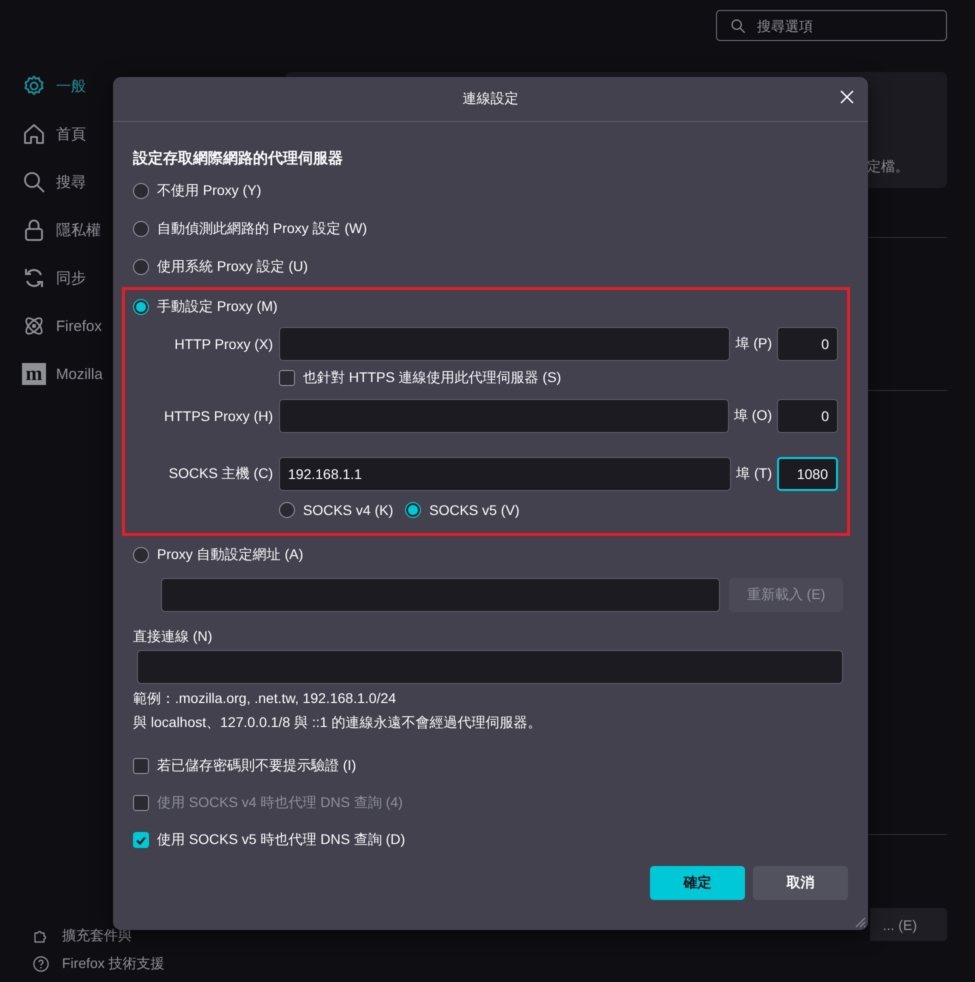  Describe the element at coordinates (908, 924) in the screenshot. I see `settings-button: ... (E)` at that location.